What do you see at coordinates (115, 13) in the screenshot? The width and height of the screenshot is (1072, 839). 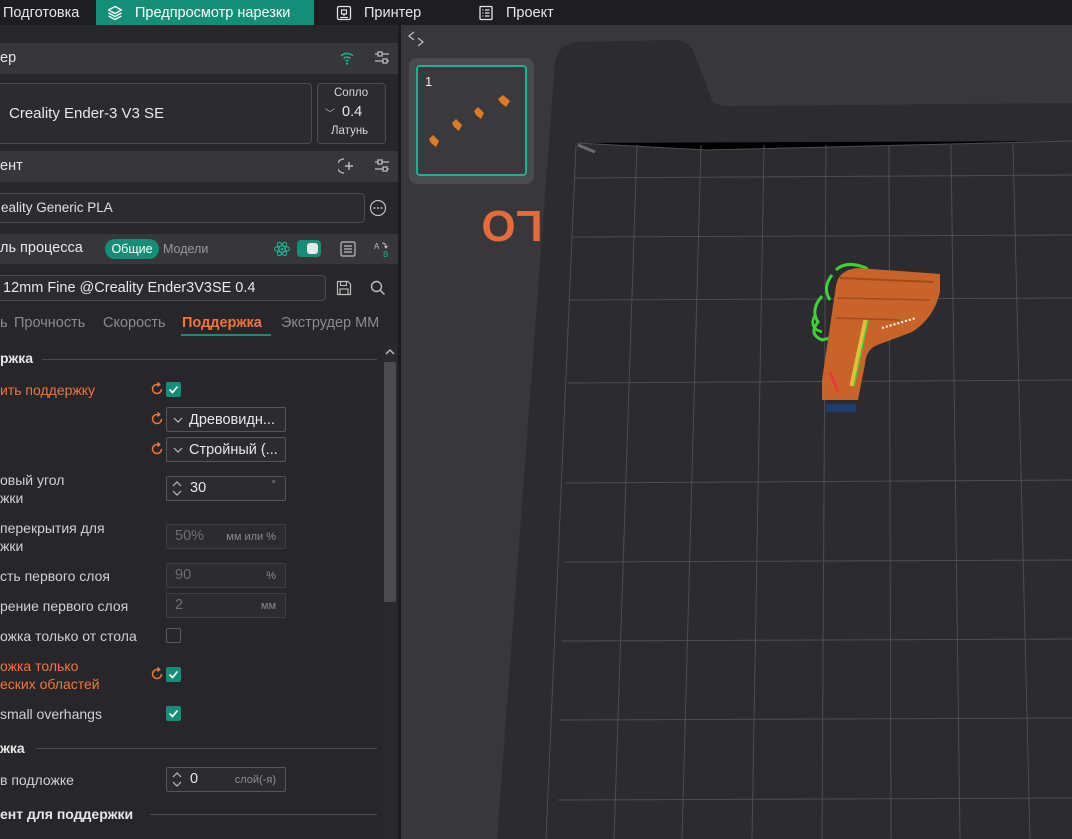 I see `layers-icon` at bounding box center [115, 13].